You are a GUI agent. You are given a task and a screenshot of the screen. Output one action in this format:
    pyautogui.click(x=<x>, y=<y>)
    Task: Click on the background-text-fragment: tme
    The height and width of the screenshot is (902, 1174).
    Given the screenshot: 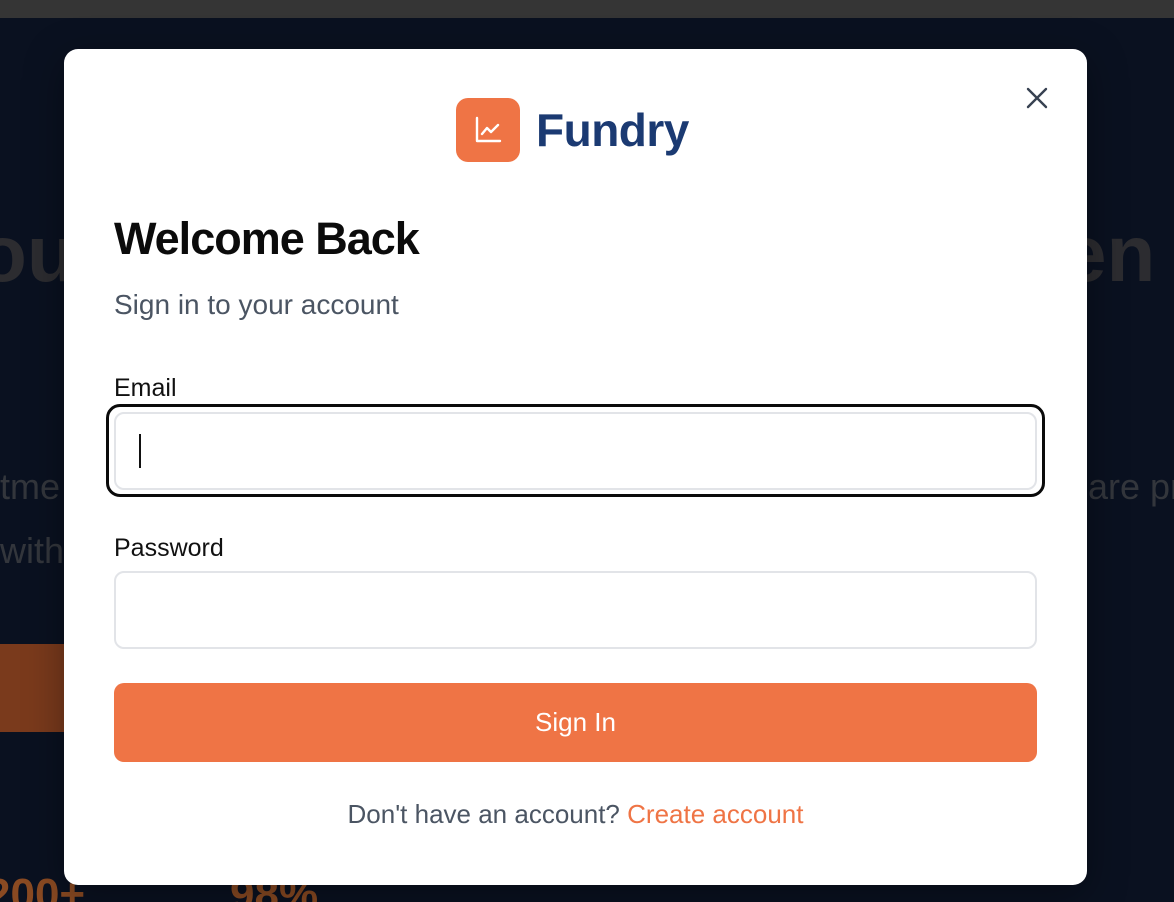 What is the action you would take?
    pyautogui.click(x=30, y=486)
    